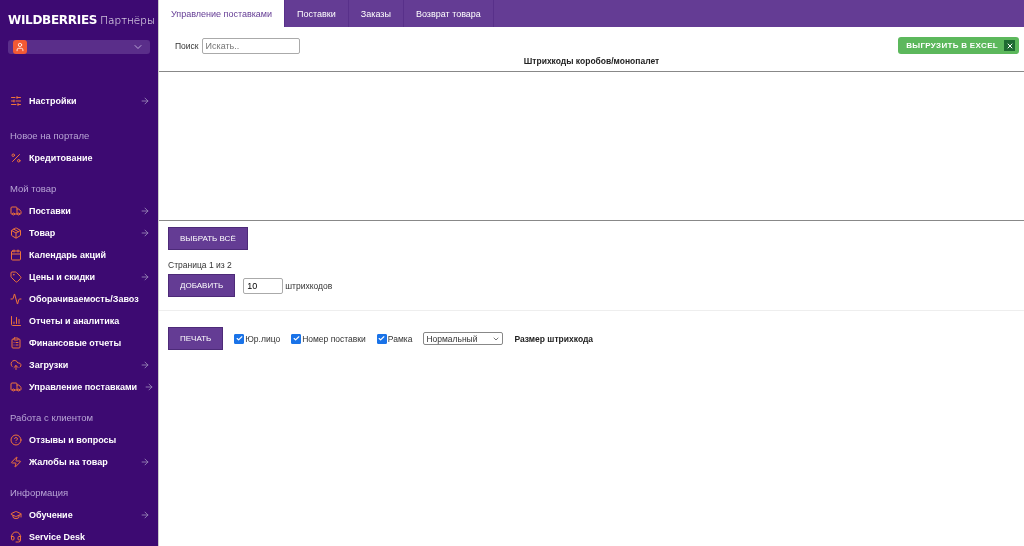  I want to click on size-label: Размер штрихкода, so click(554, 338).